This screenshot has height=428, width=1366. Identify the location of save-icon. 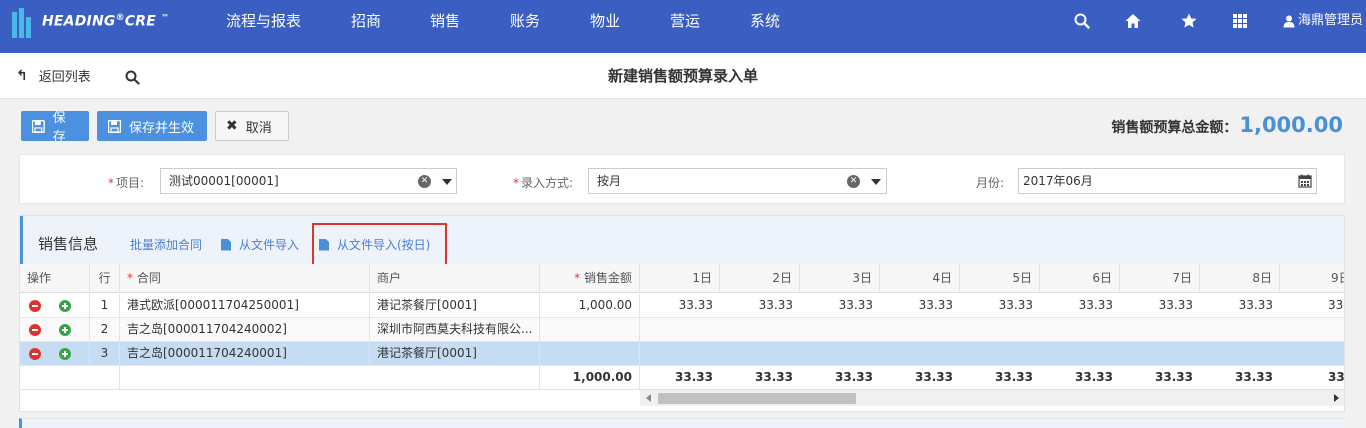
(38, 126).